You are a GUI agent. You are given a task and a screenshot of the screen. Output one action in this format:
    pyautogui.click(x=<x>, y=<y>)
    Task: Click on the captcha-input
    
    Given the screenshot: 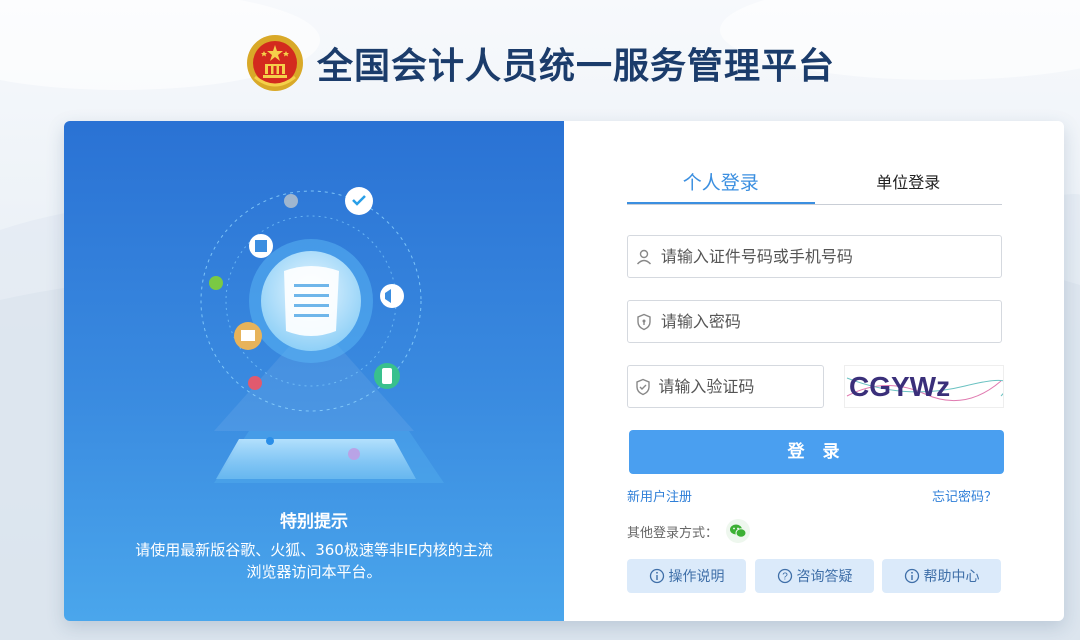 What is the action you would take?
    pyautogui.click(x=740, y=386)
    